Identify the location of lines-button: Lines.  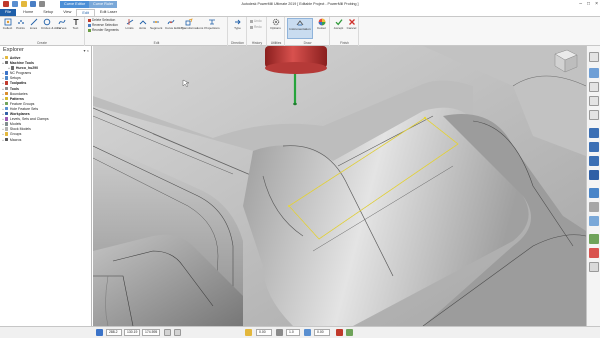
(33, 28).